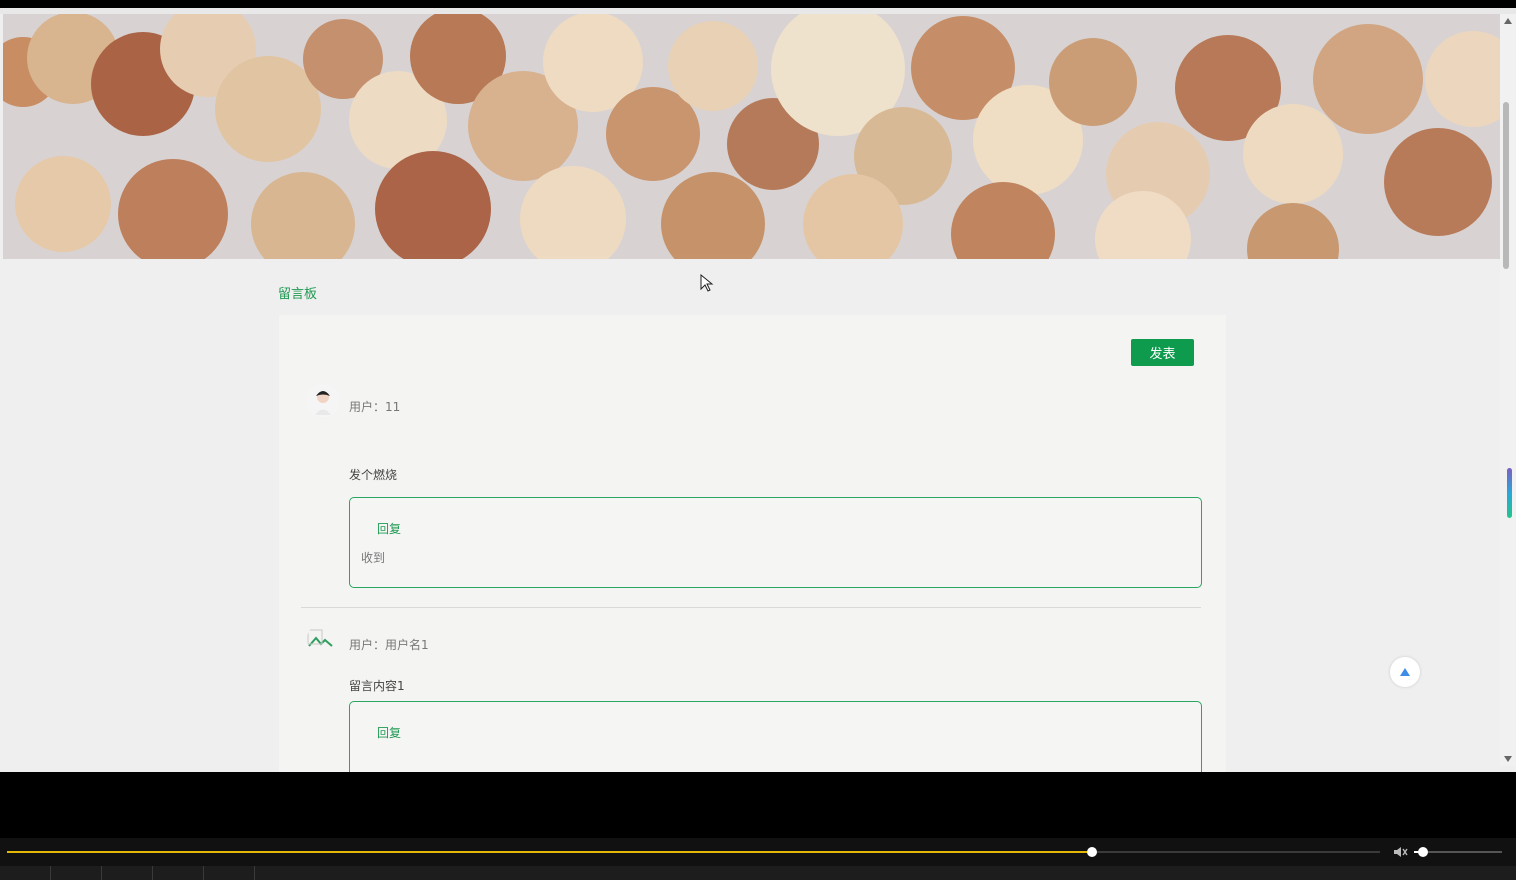 This screenshot has height=880, width=1516. What do you see at coordinates (751, 607) in the screenshot?
I see `message-divider` at bounding box center [751, 607].